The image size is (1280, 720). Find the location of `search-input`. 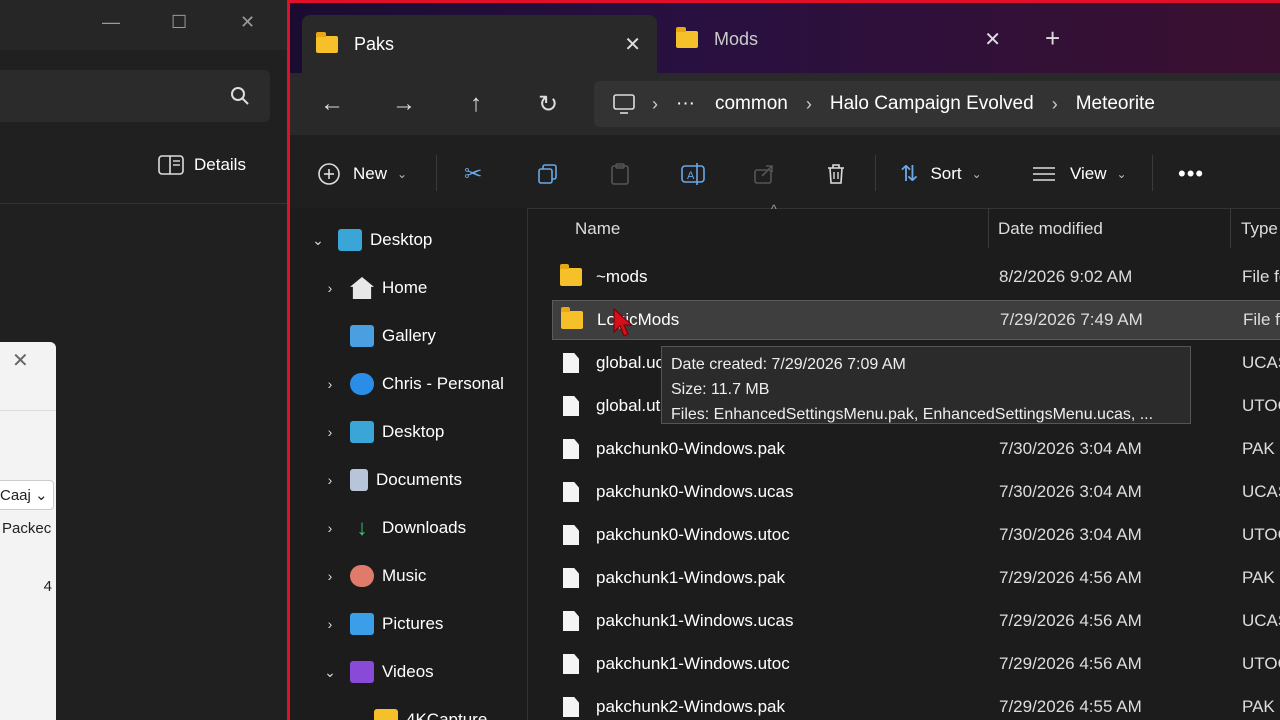

search-input is located at coordinates (135, 96).